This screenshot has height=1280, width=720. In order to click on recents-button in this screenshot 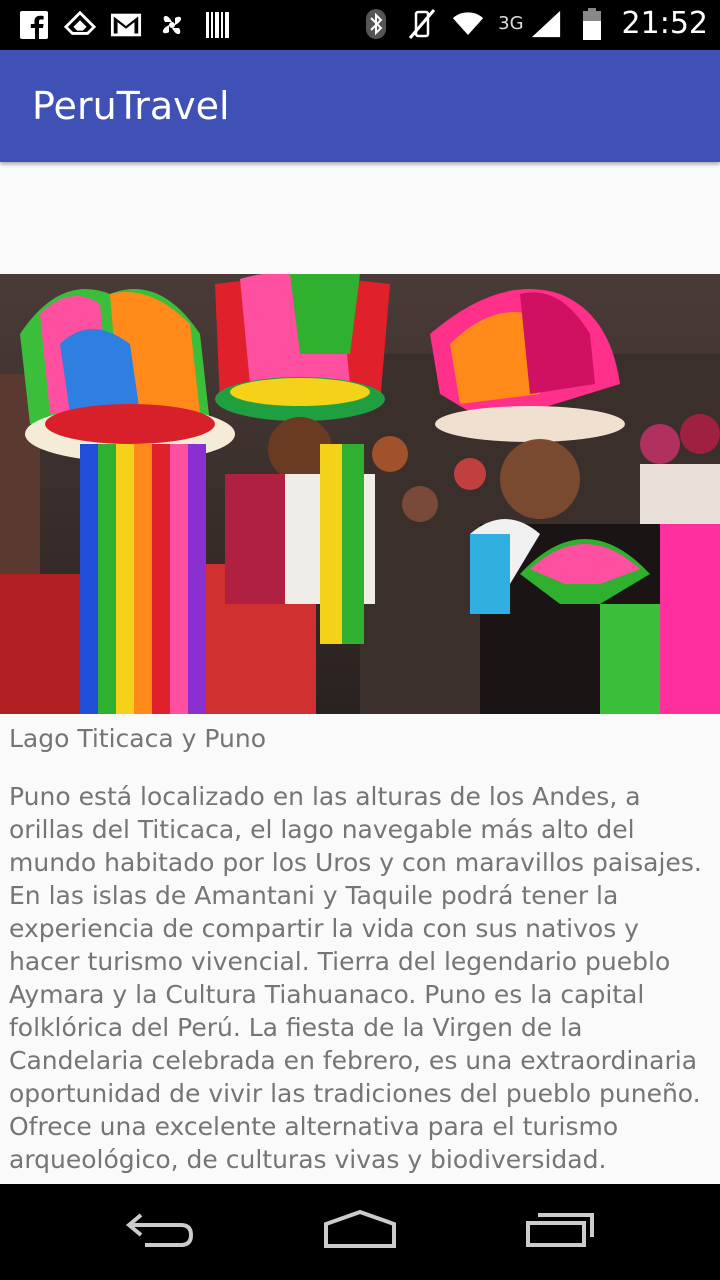, I will do `click(560, 1231)`.